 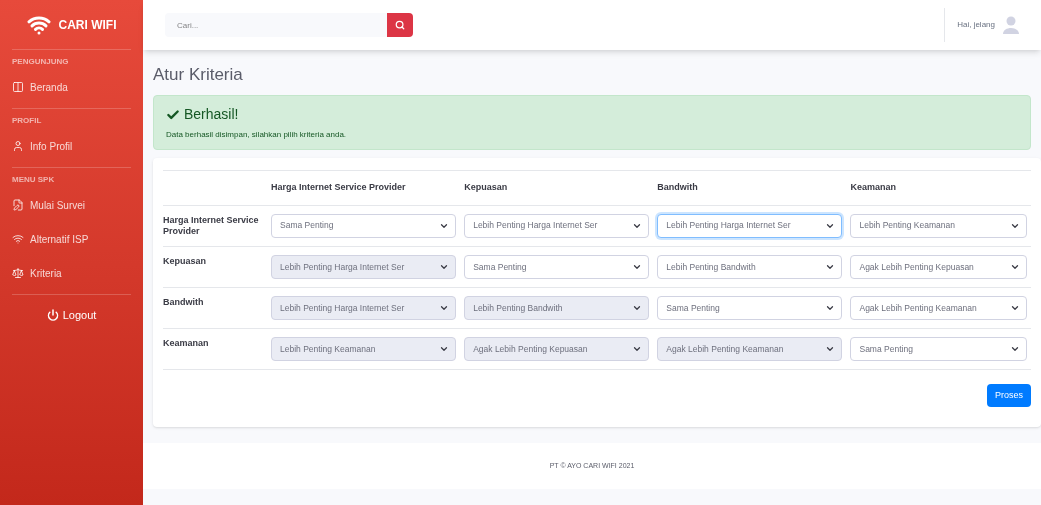 What do you see at coordinates (27, 121) in the screenshot?
I see `section-heading: PROFIL` at bounding box center [27, 121].